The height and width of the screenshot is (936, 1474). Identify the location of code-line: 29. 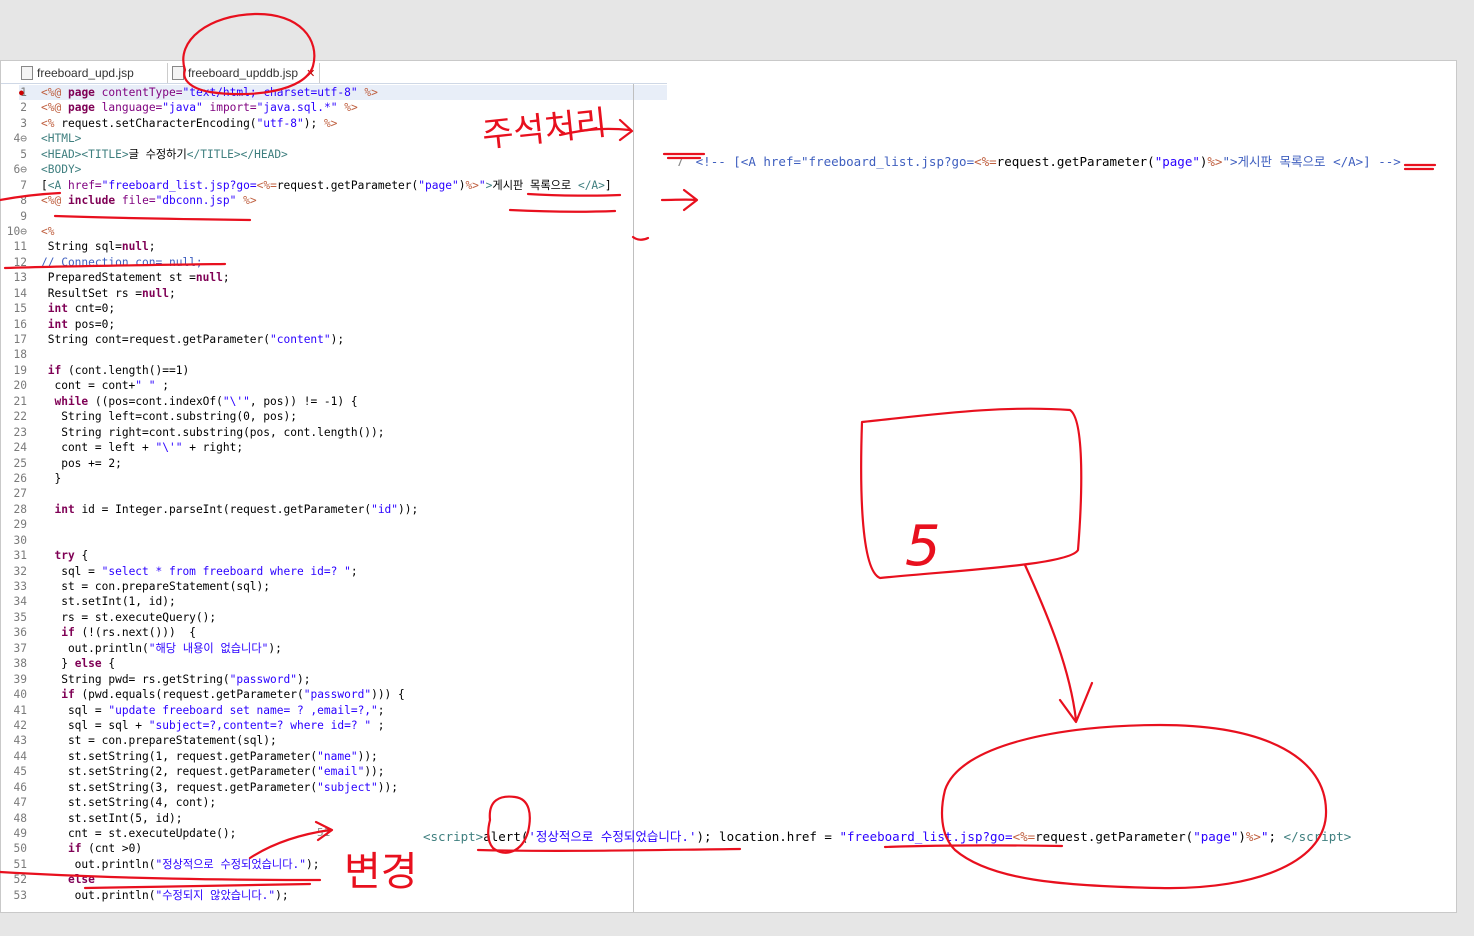
(317, 524).